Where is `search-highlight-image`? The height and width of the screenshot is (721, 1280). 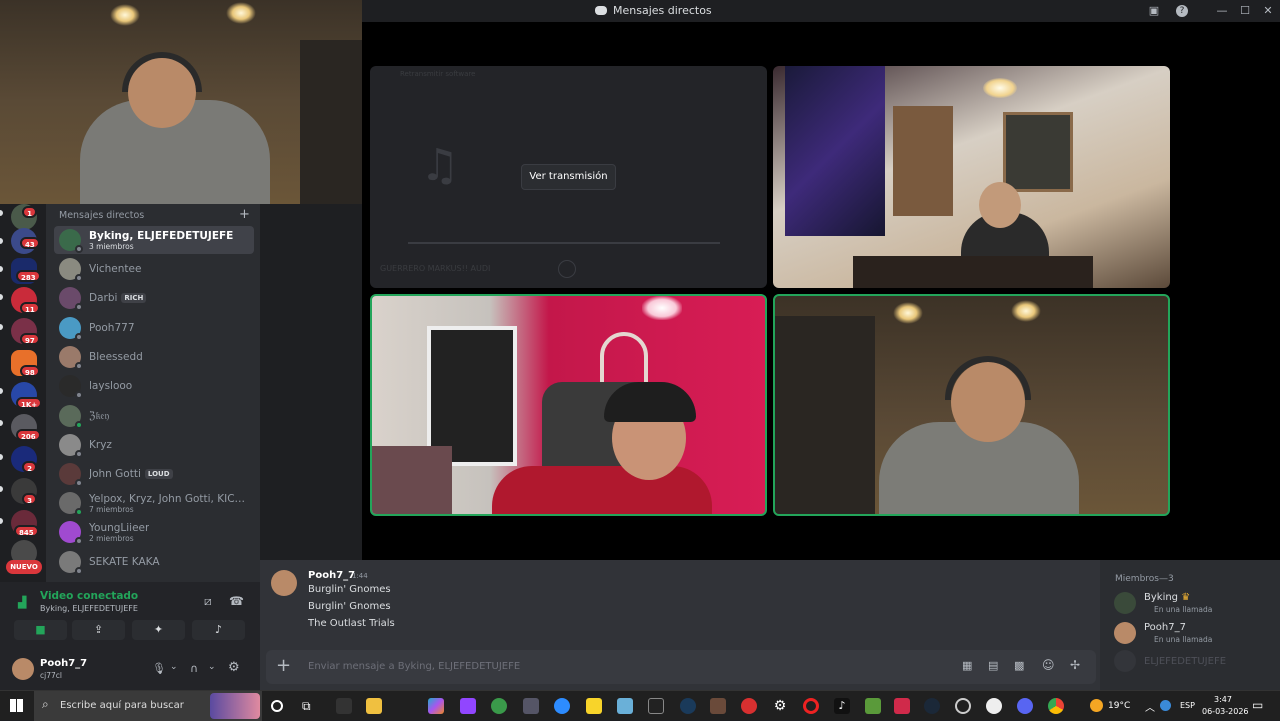 search-highlight-image is located at coordinates (235, 706).